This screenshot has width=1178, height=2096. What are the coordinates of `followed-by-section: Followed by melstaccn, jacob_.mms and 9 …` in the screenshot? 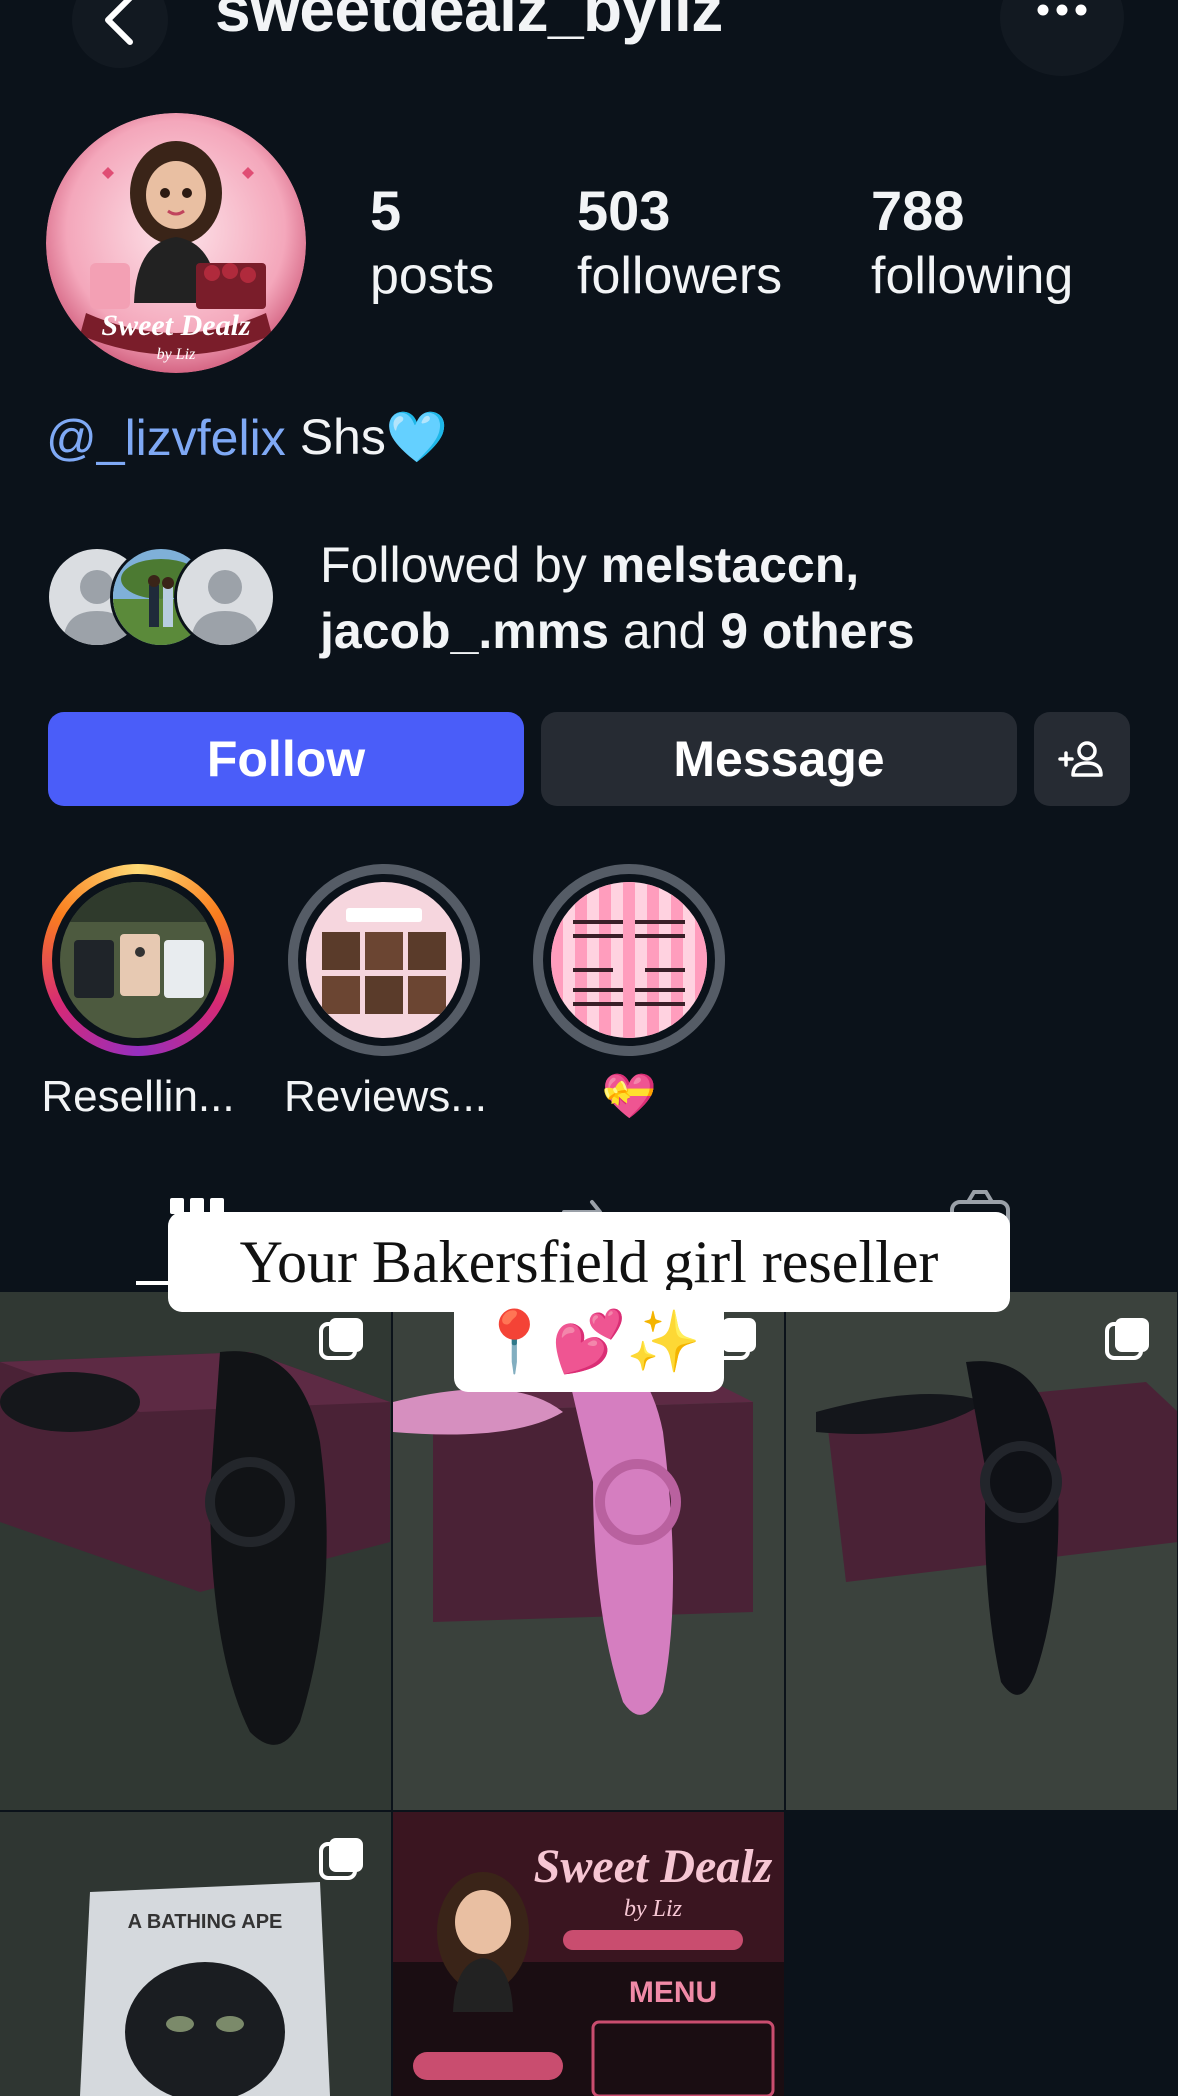 It's located at (596, 595).